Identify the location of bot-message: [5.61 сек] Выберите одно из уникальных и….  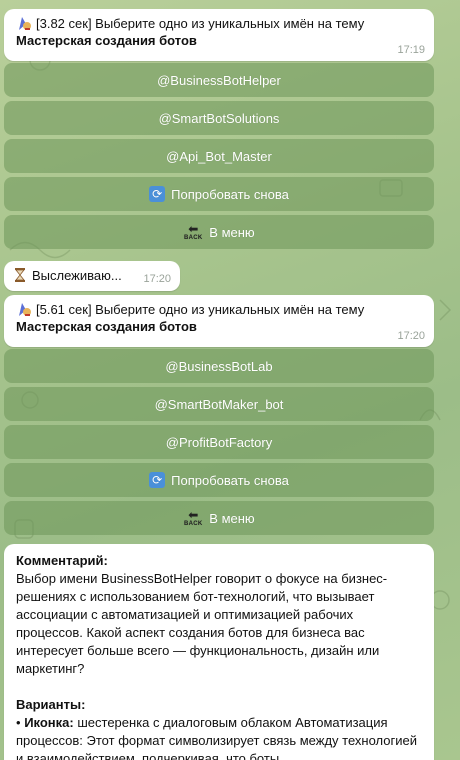
(219, 321).